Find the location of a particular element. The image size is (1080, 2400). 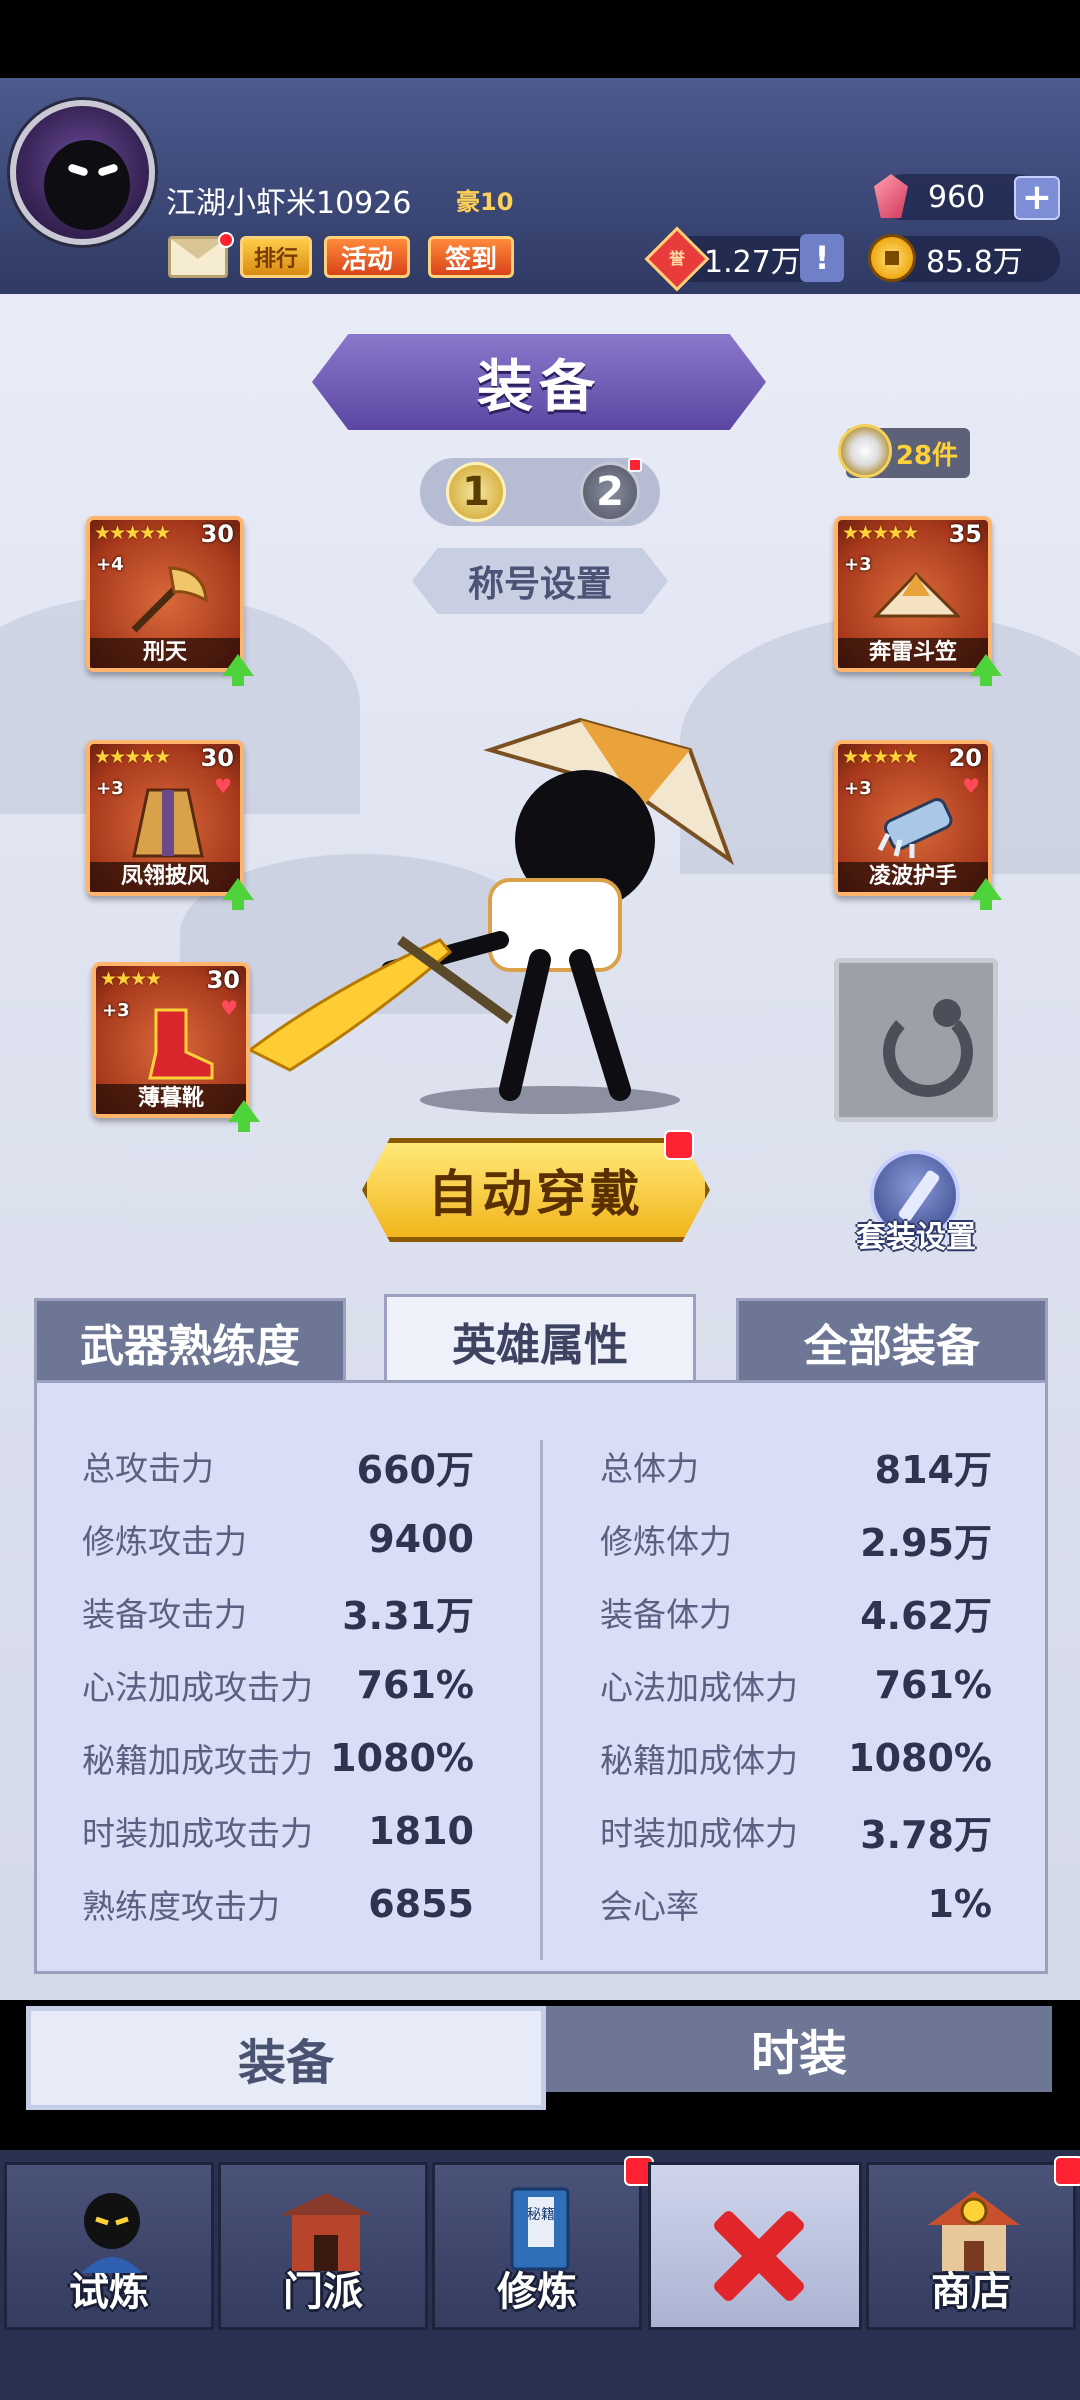

equip-name: 刑天 is located at coordinates (165, 653).